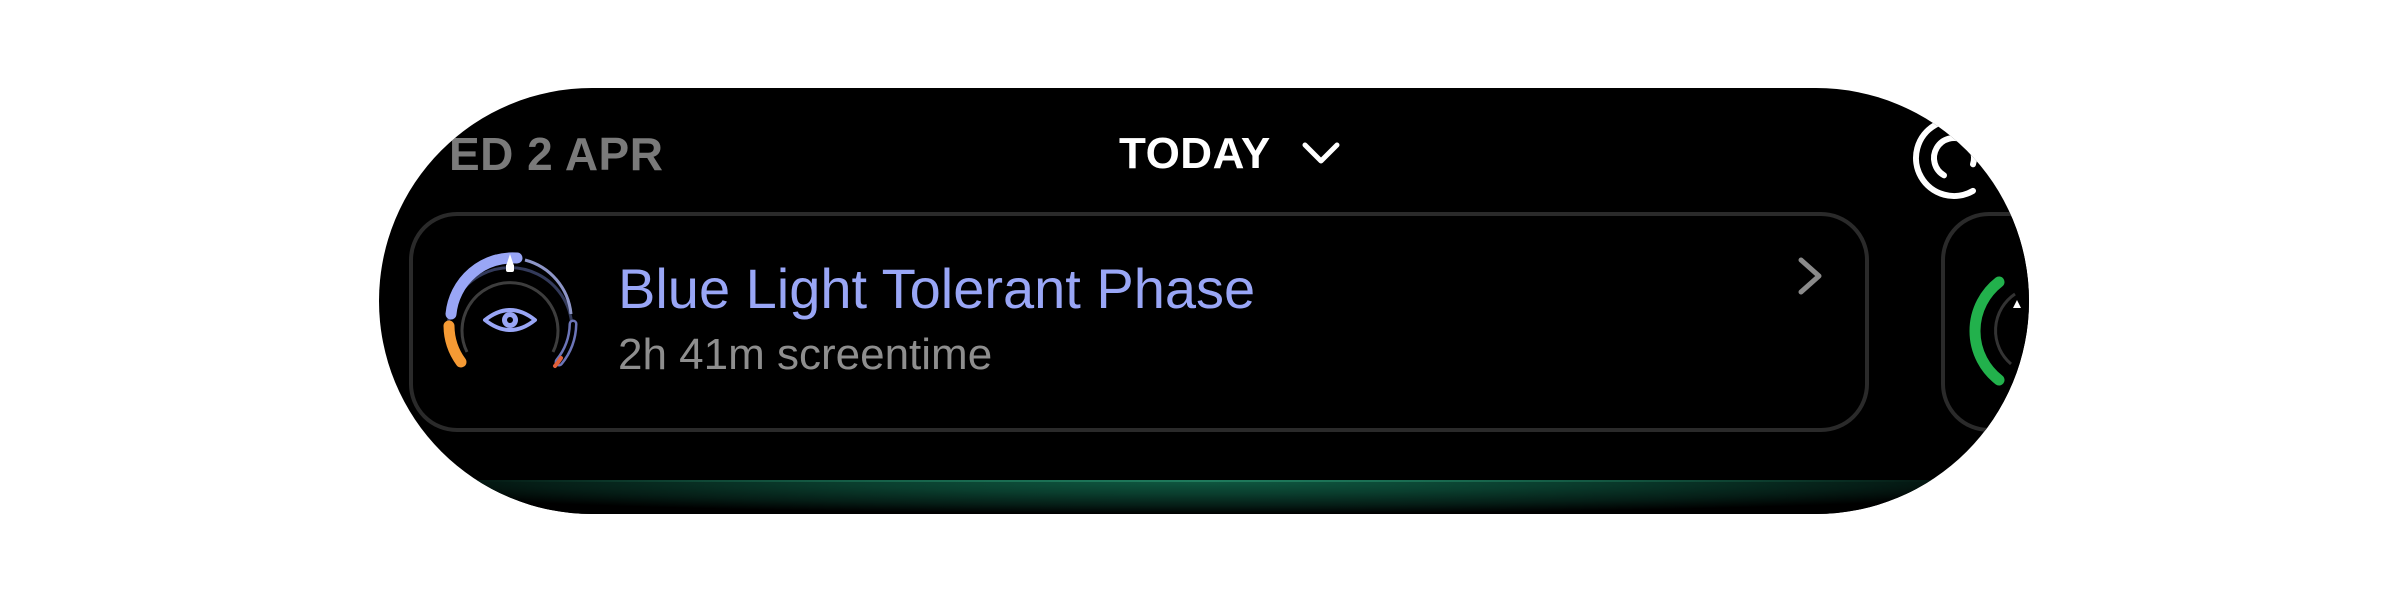 This screenshot has height=600, width=2400. What do you see at coordinates (805, 354) in the screenshot?
I see `screentime-label: 2h 41m screentime` at bounding box center [805, 354].